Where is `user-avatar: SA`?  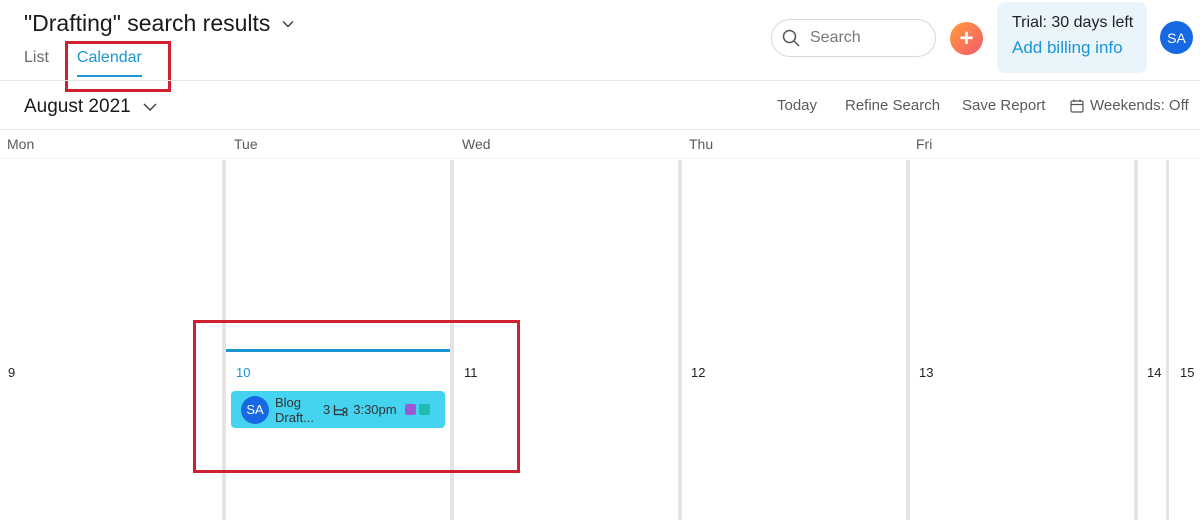
user-avatar: SA is located at coordinates (1176, 37).